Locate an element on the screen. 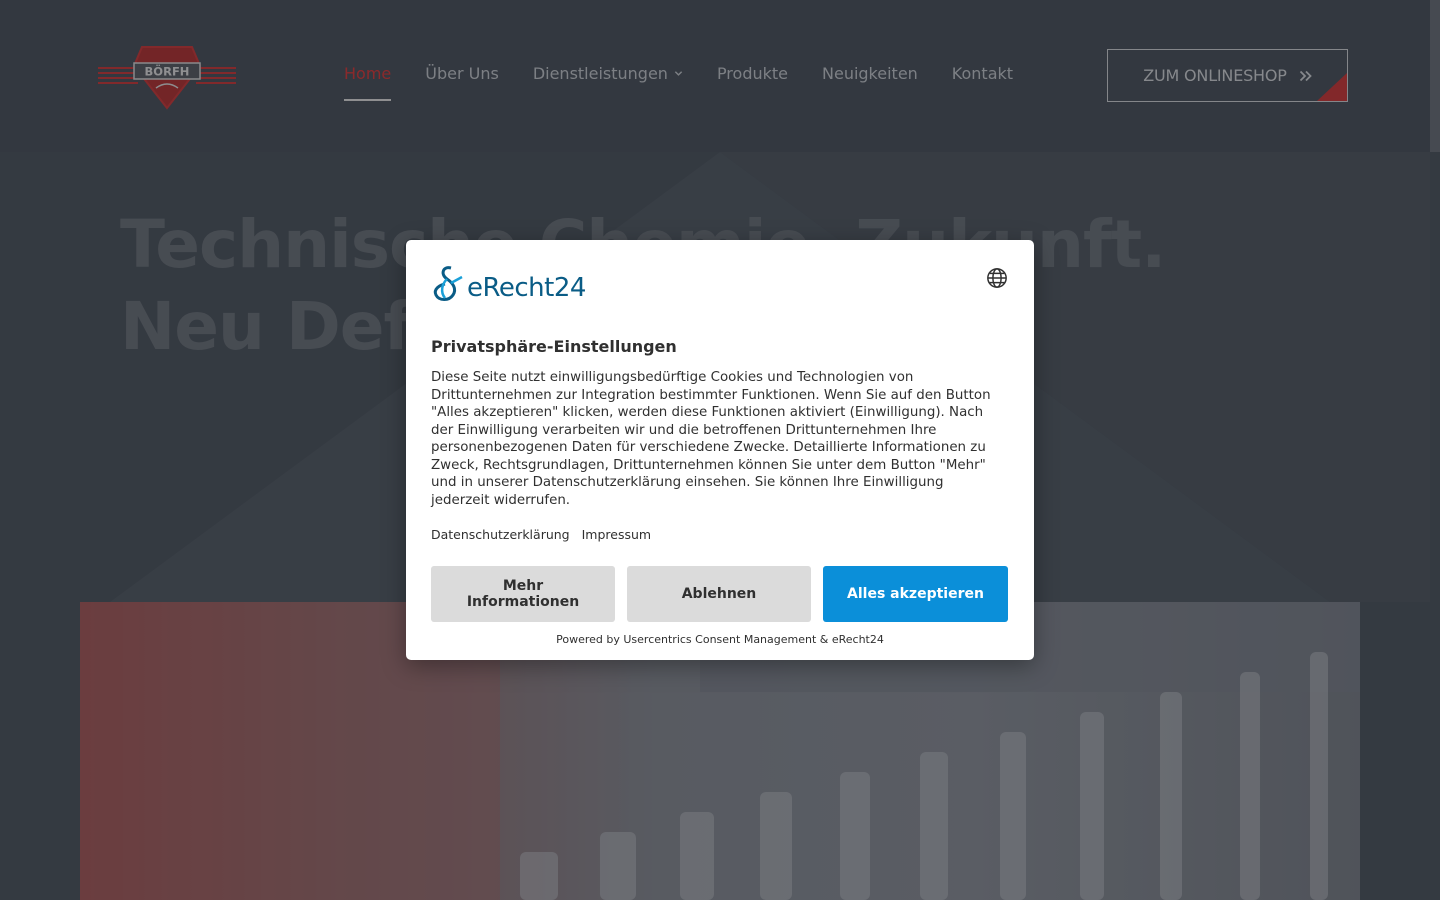  privacy-policy-link: Datenschutzerklärung is located at coordinates (500, 534).